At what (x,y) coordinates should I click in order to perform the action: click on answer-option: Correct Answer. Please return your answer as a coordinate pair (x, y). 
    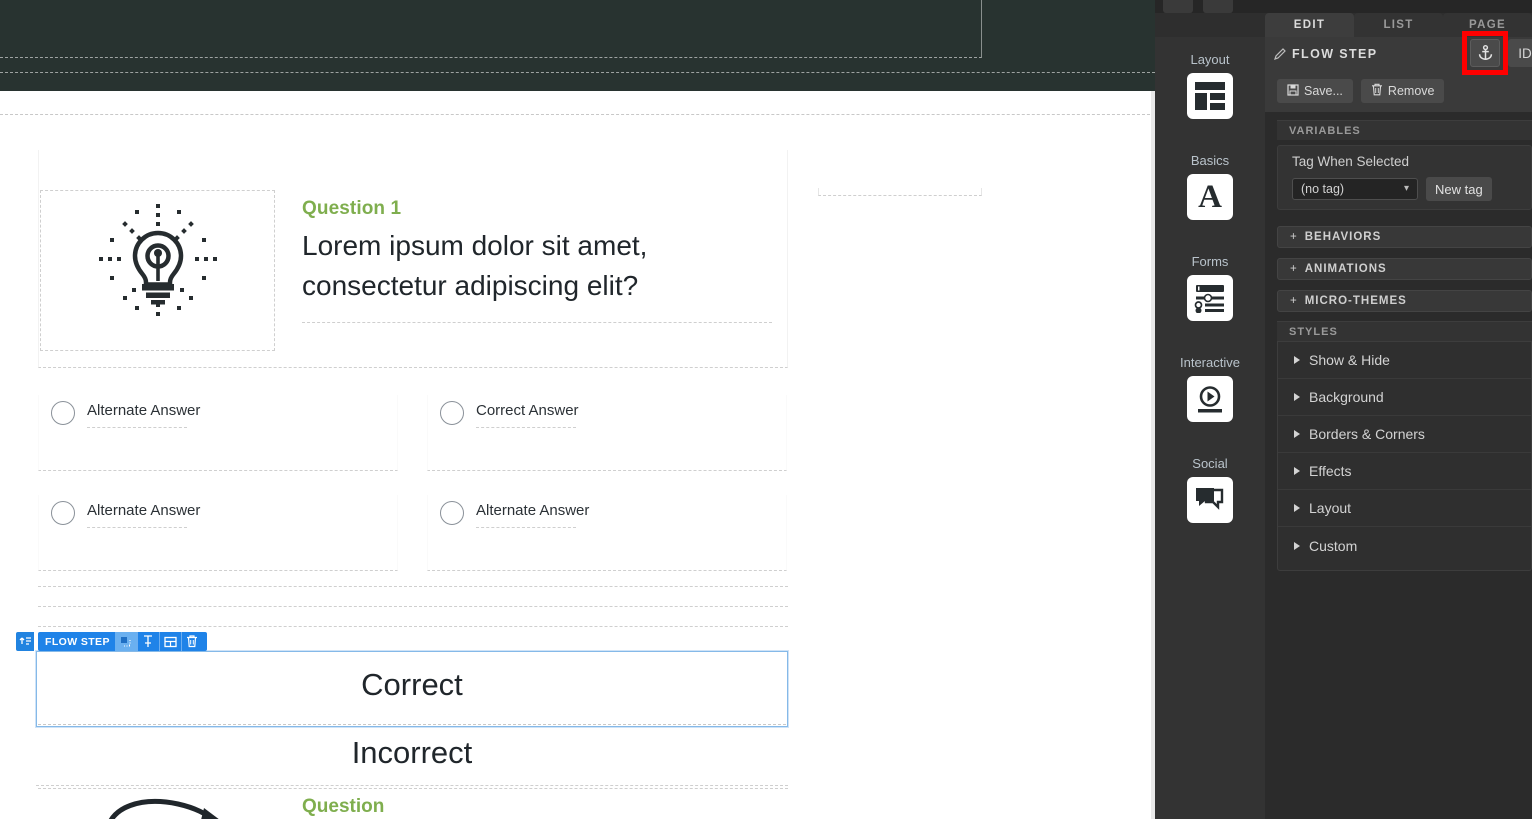
    Looking at the image, I should click on (607, 433).